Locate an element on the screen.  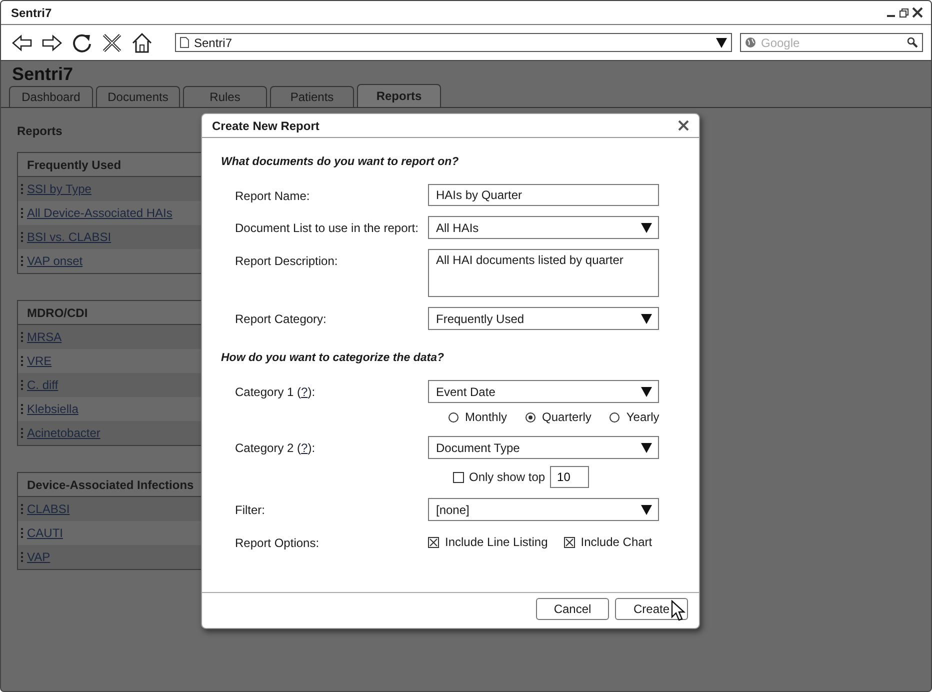
field-label: Report Description: is located at coordinates (287, 261).